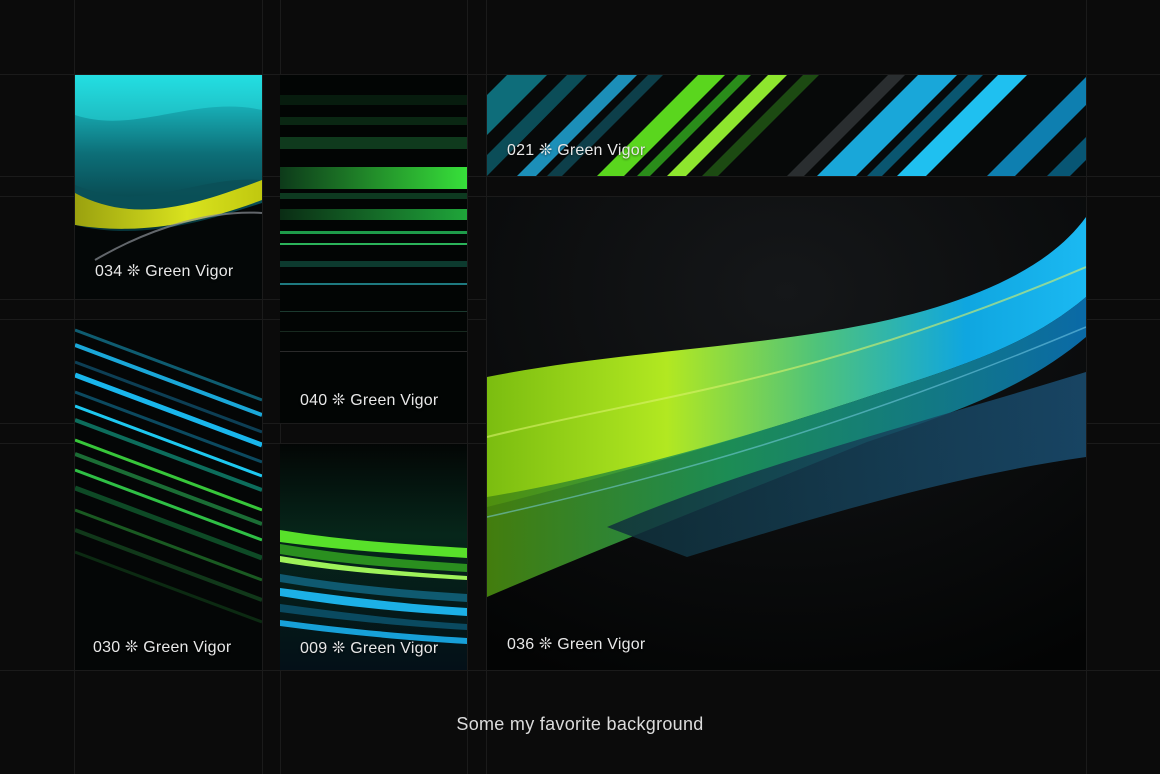 The width and height of the screenshot is (1160, 774). Describe the element at coordinates (162, 647) in the screenshot. I see `tile-caption: 030 ❊ Green Vigor` at that location.